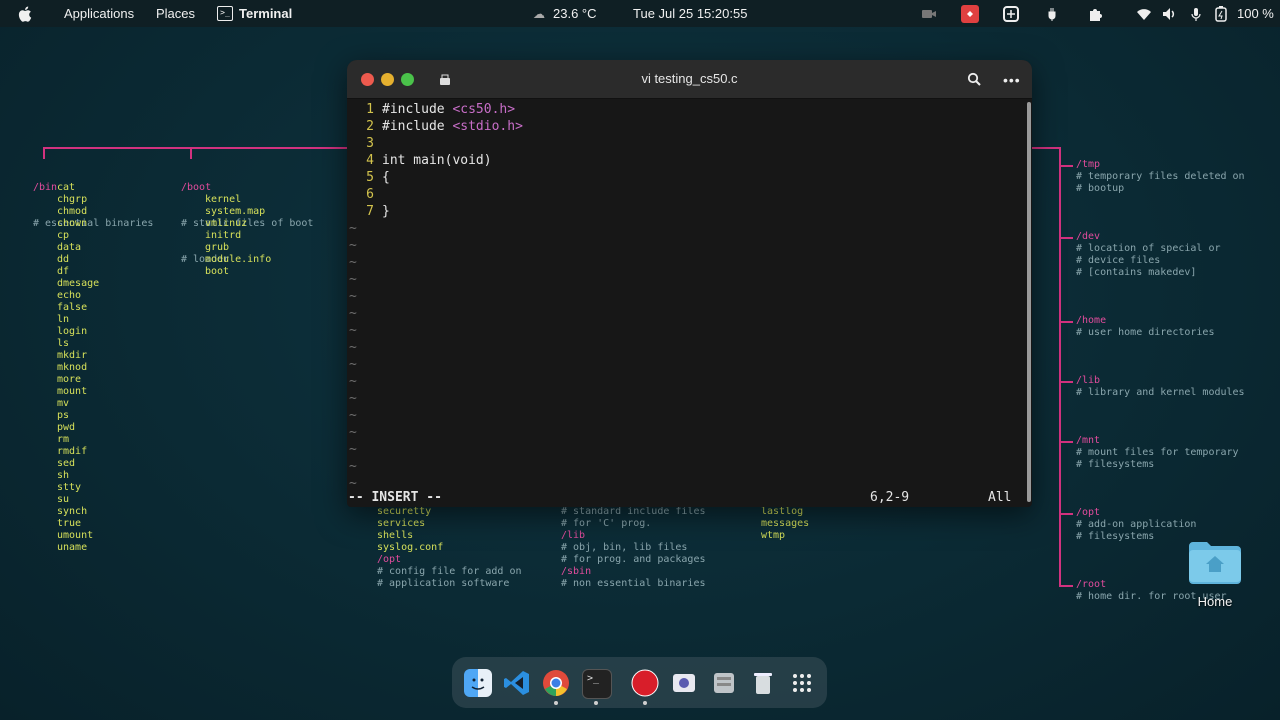 The image size is (1280, 720). I want to click on wallpaper-right-comment: # filesystems, so click(1115, 464).